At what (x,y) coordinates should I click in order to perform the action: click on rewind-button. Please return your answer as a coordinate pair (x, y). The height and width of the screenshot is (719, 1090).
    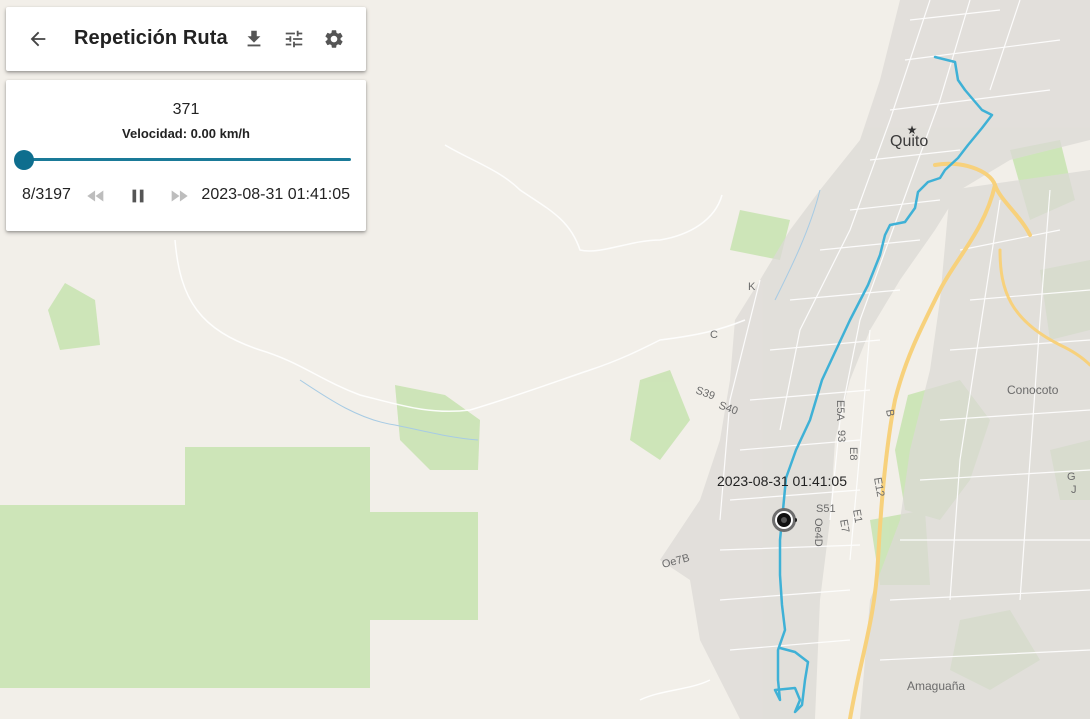
    Looking at the image, I should click on (96, 196).